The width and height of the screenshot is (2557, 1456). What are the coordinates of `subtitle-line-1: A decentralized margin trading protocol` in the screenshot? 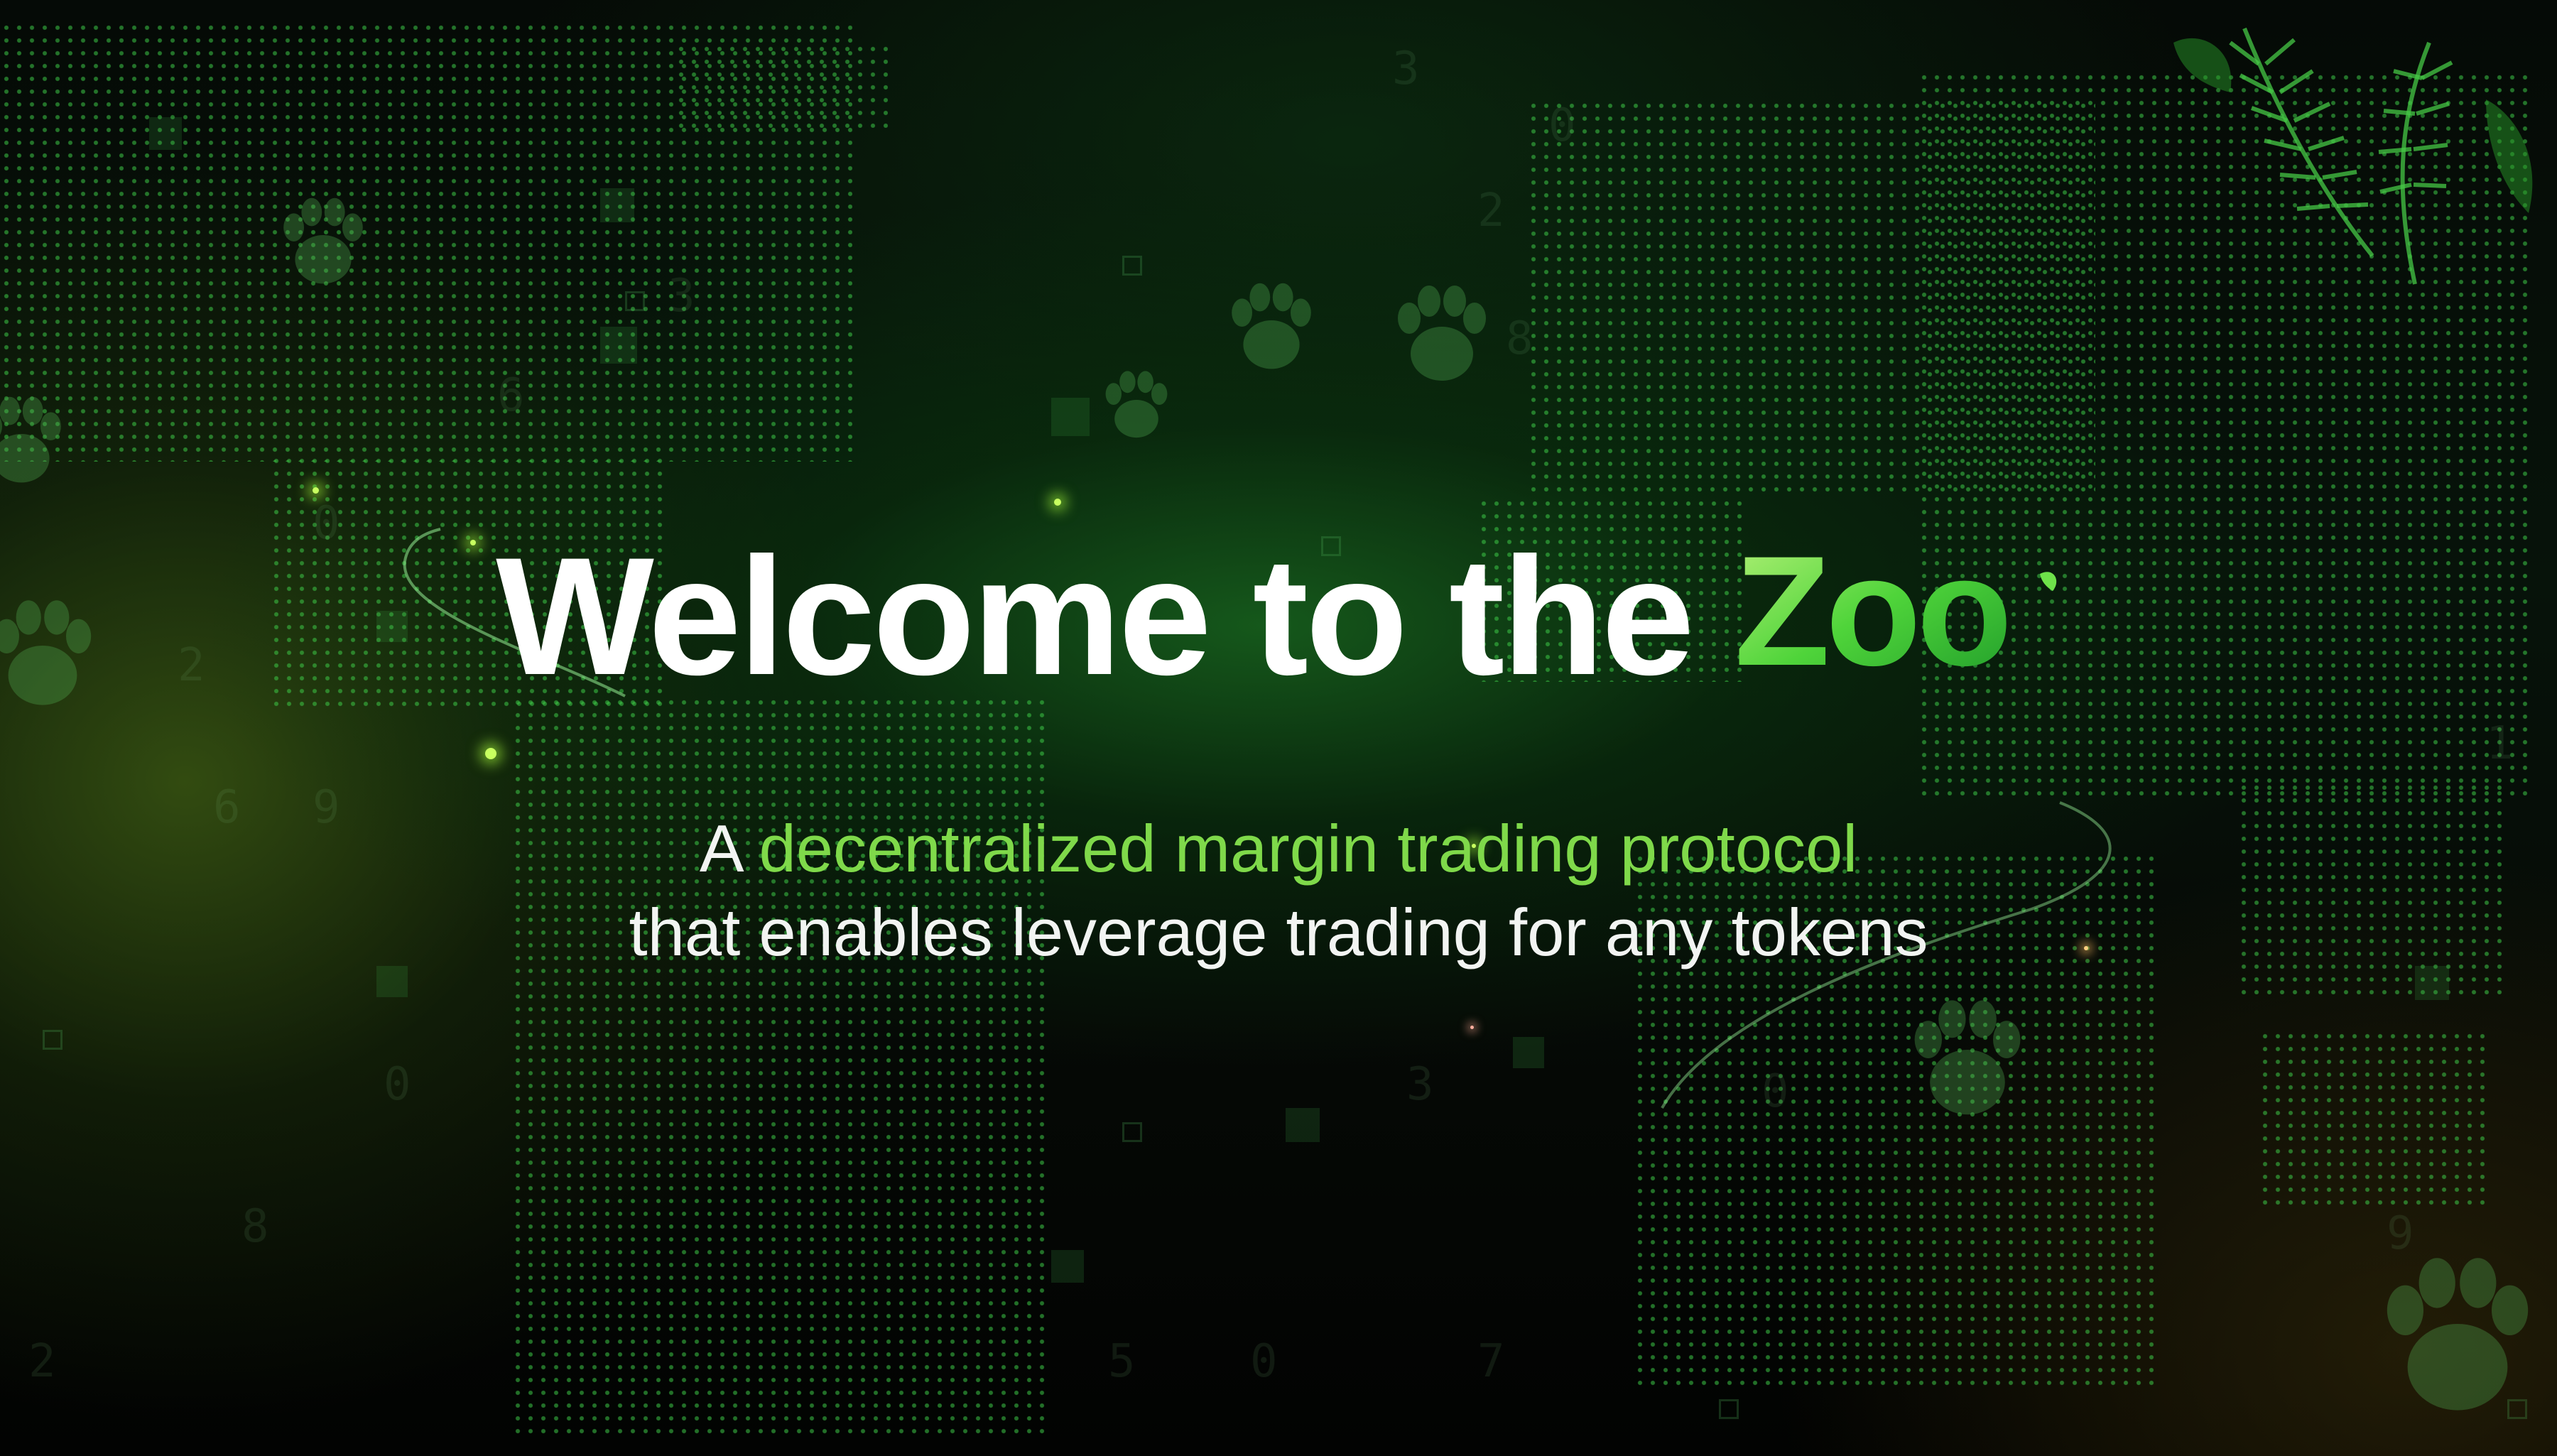 It's located at (1278, 849).